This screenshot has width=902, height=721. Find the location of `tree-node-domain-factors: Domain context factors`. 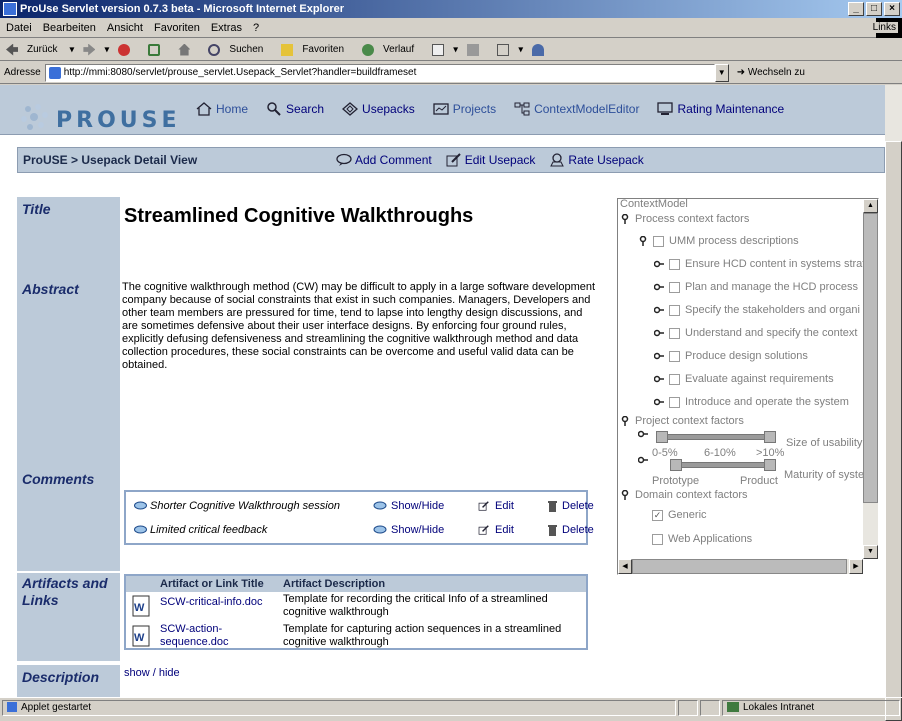

tree-node-domain-factors: Domain context factors is located at coordinates (684, 495).